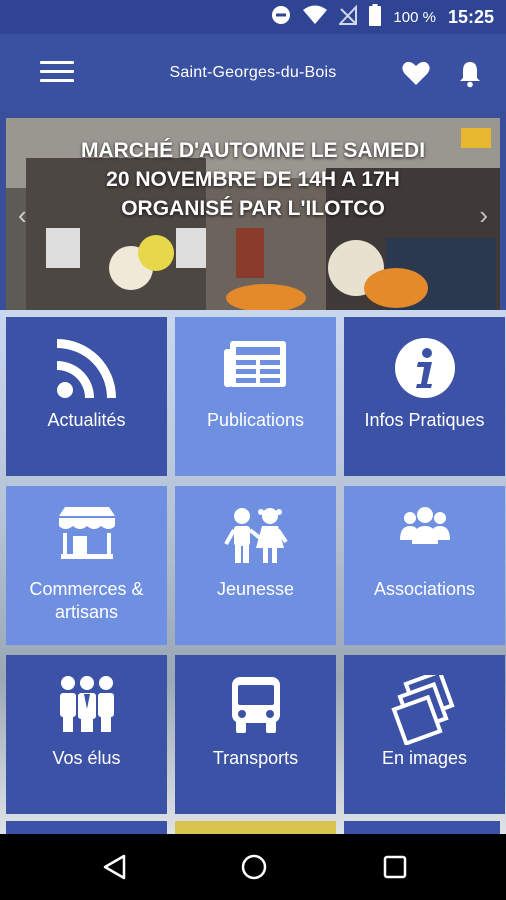 This screenshot has height=900, width=506. I want to click on tile-label: Associations, so click(424, 589).